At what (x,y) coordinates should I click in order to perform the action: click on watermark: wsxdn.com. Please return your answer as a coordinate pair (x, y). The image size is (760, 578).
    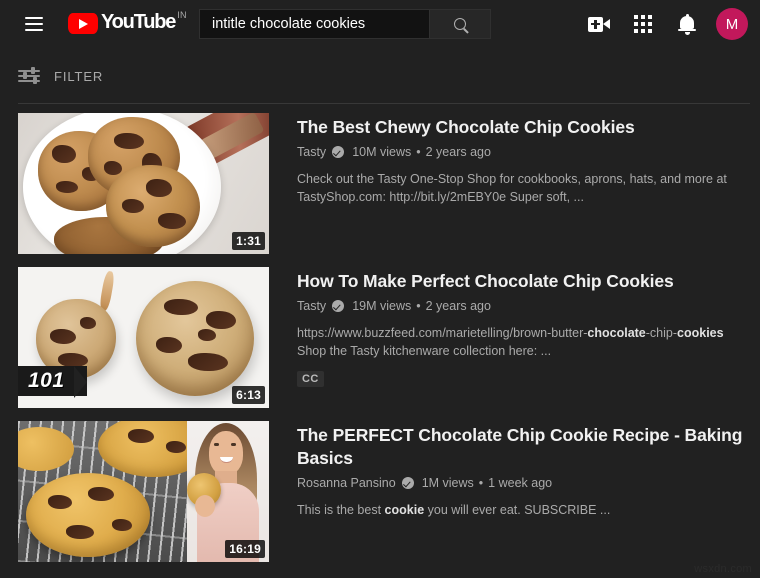
    Looking at the image, I should click on (723, 569).